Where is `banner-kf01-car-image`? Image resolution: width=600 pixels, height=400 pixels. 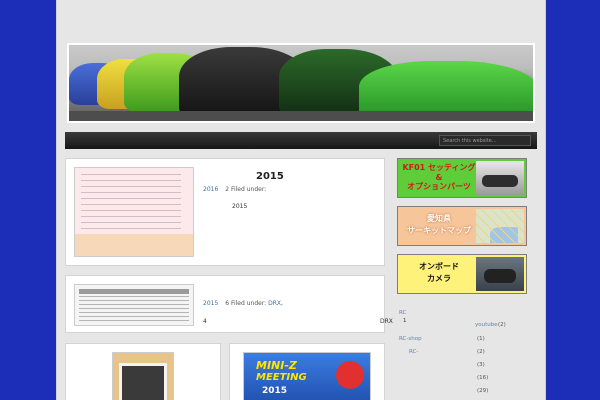
banner-kf01-car-image is located at coordinates (500, 178).